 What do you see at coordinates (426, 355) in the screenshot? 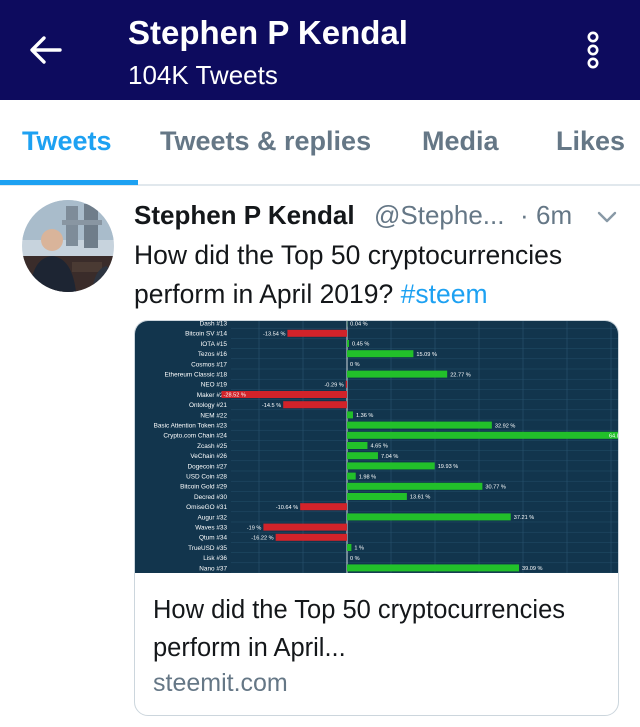
I see `value-label: 15.09 %` at bounding box center [426, 355].